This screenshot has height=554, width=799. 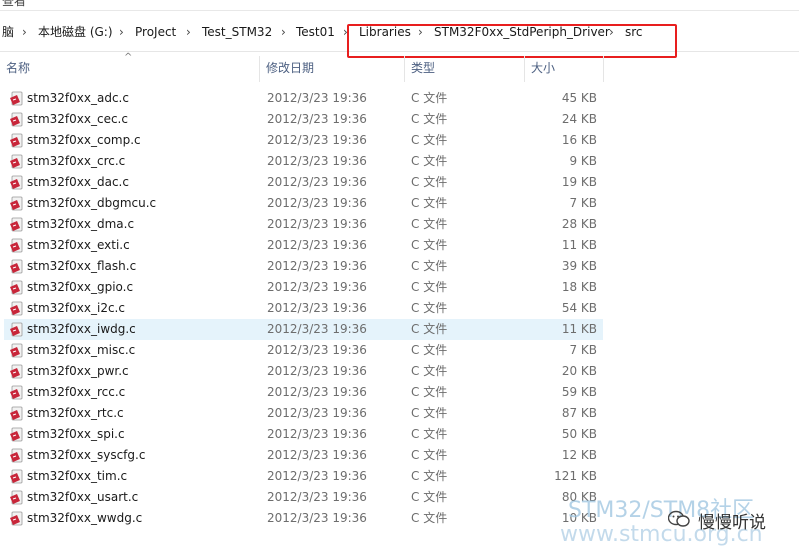 What do you see at coordinates (303, 476) in the screenshot?
I see `file-row: stm32f0xx_tim.c 2012/3/23 19:36 C 文件 121 KB` at bounding box center [303, 476].